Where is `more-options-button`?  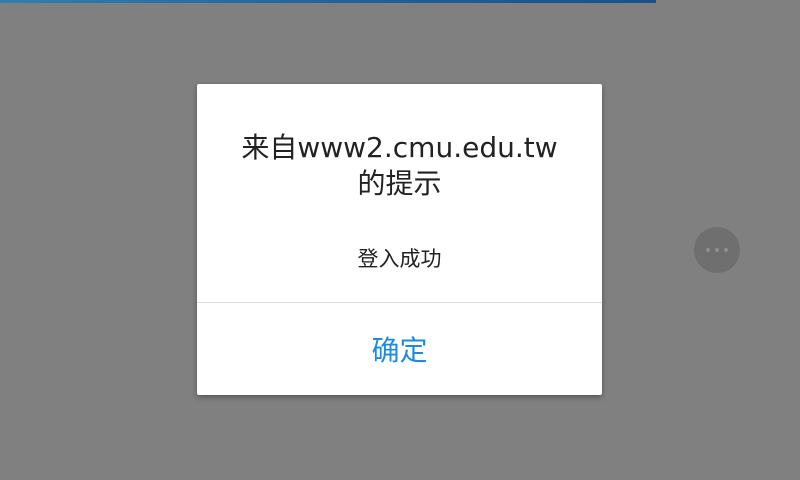
more-options-button is located at coordinates (717, 250).